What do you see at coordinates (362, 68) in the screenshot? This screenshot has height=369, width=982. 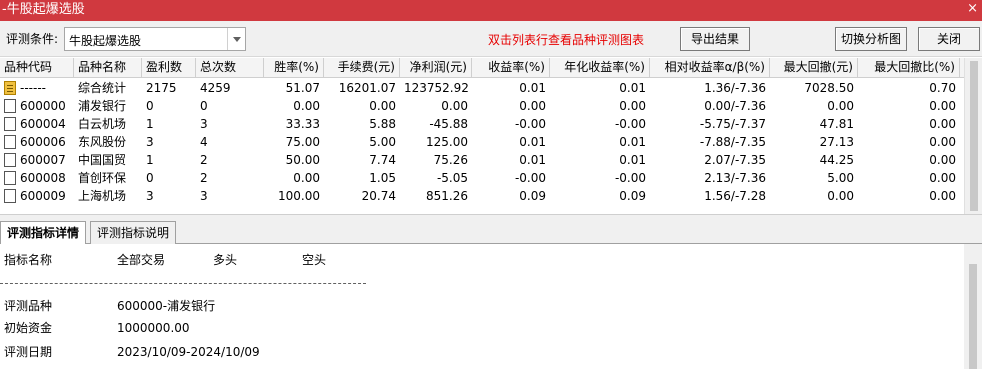 I see `col-header-fee: 手续费(元)` at bounding box center [362, 68].